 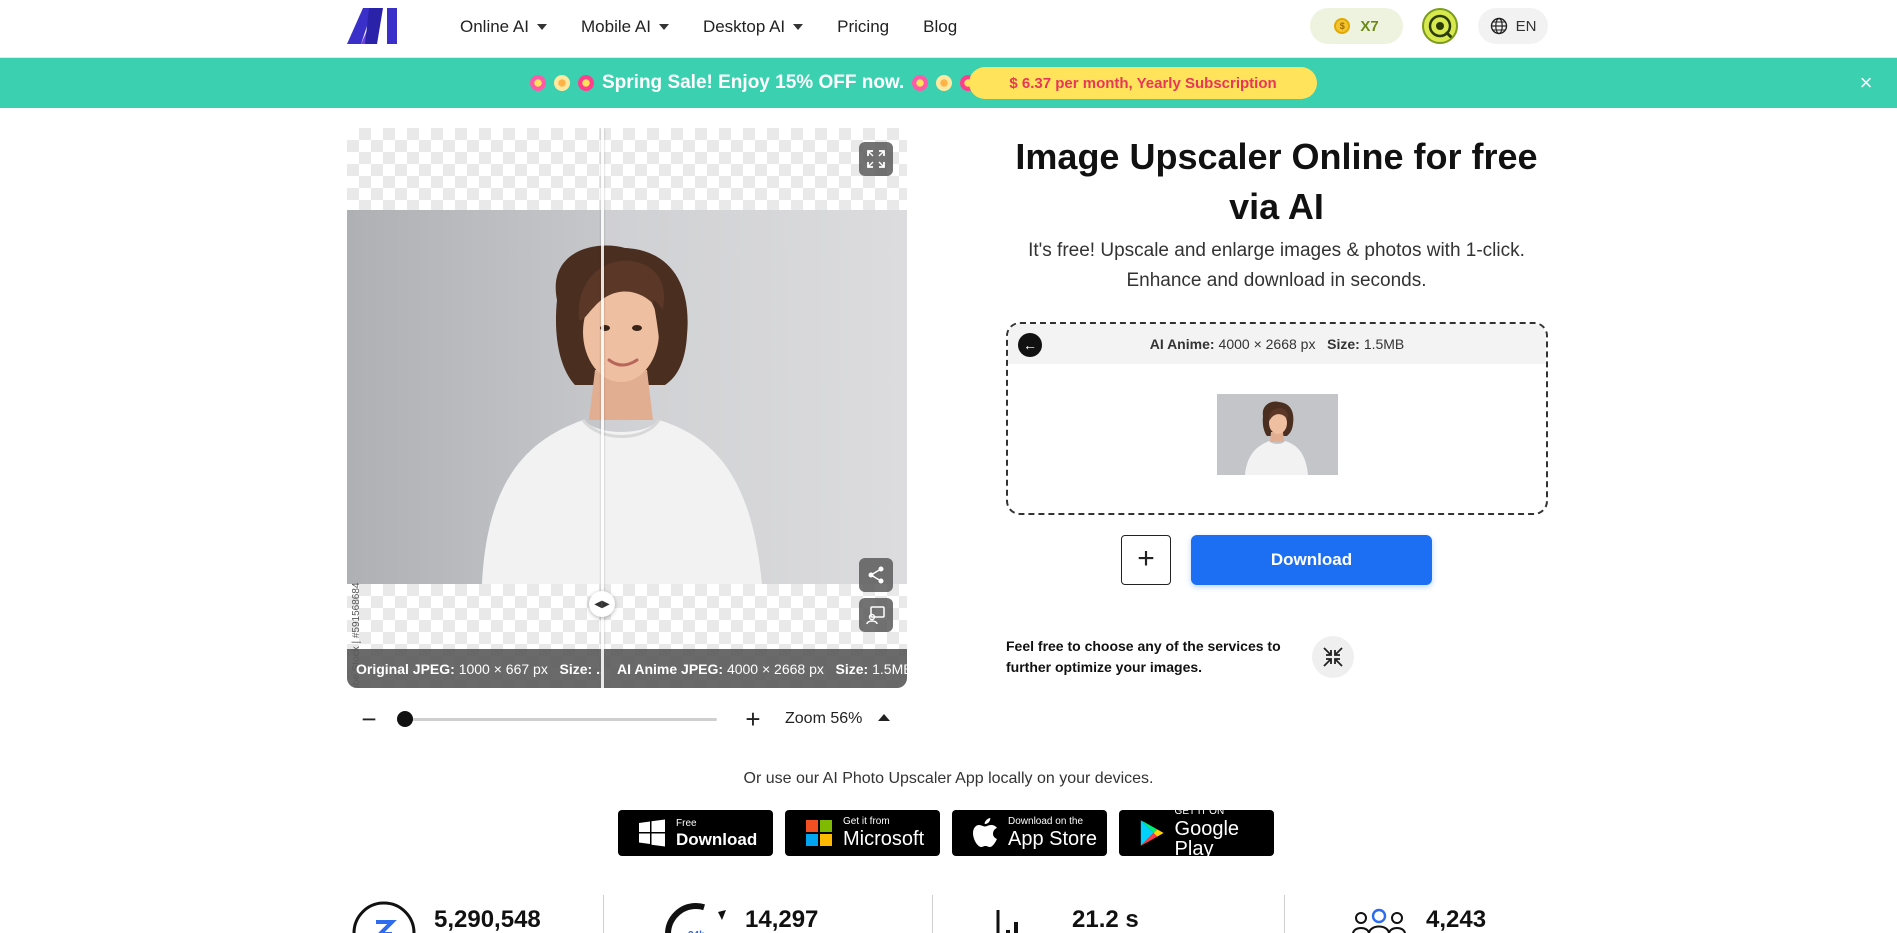 I want to click on stat-reviews: 4,243, so click(x=1456, y=919).